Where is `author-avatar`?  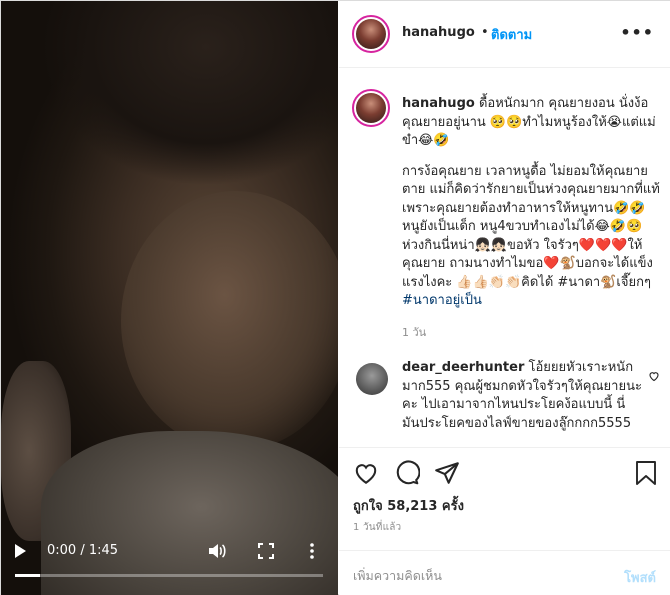 author-avatar is located at coordinates (371, 34).